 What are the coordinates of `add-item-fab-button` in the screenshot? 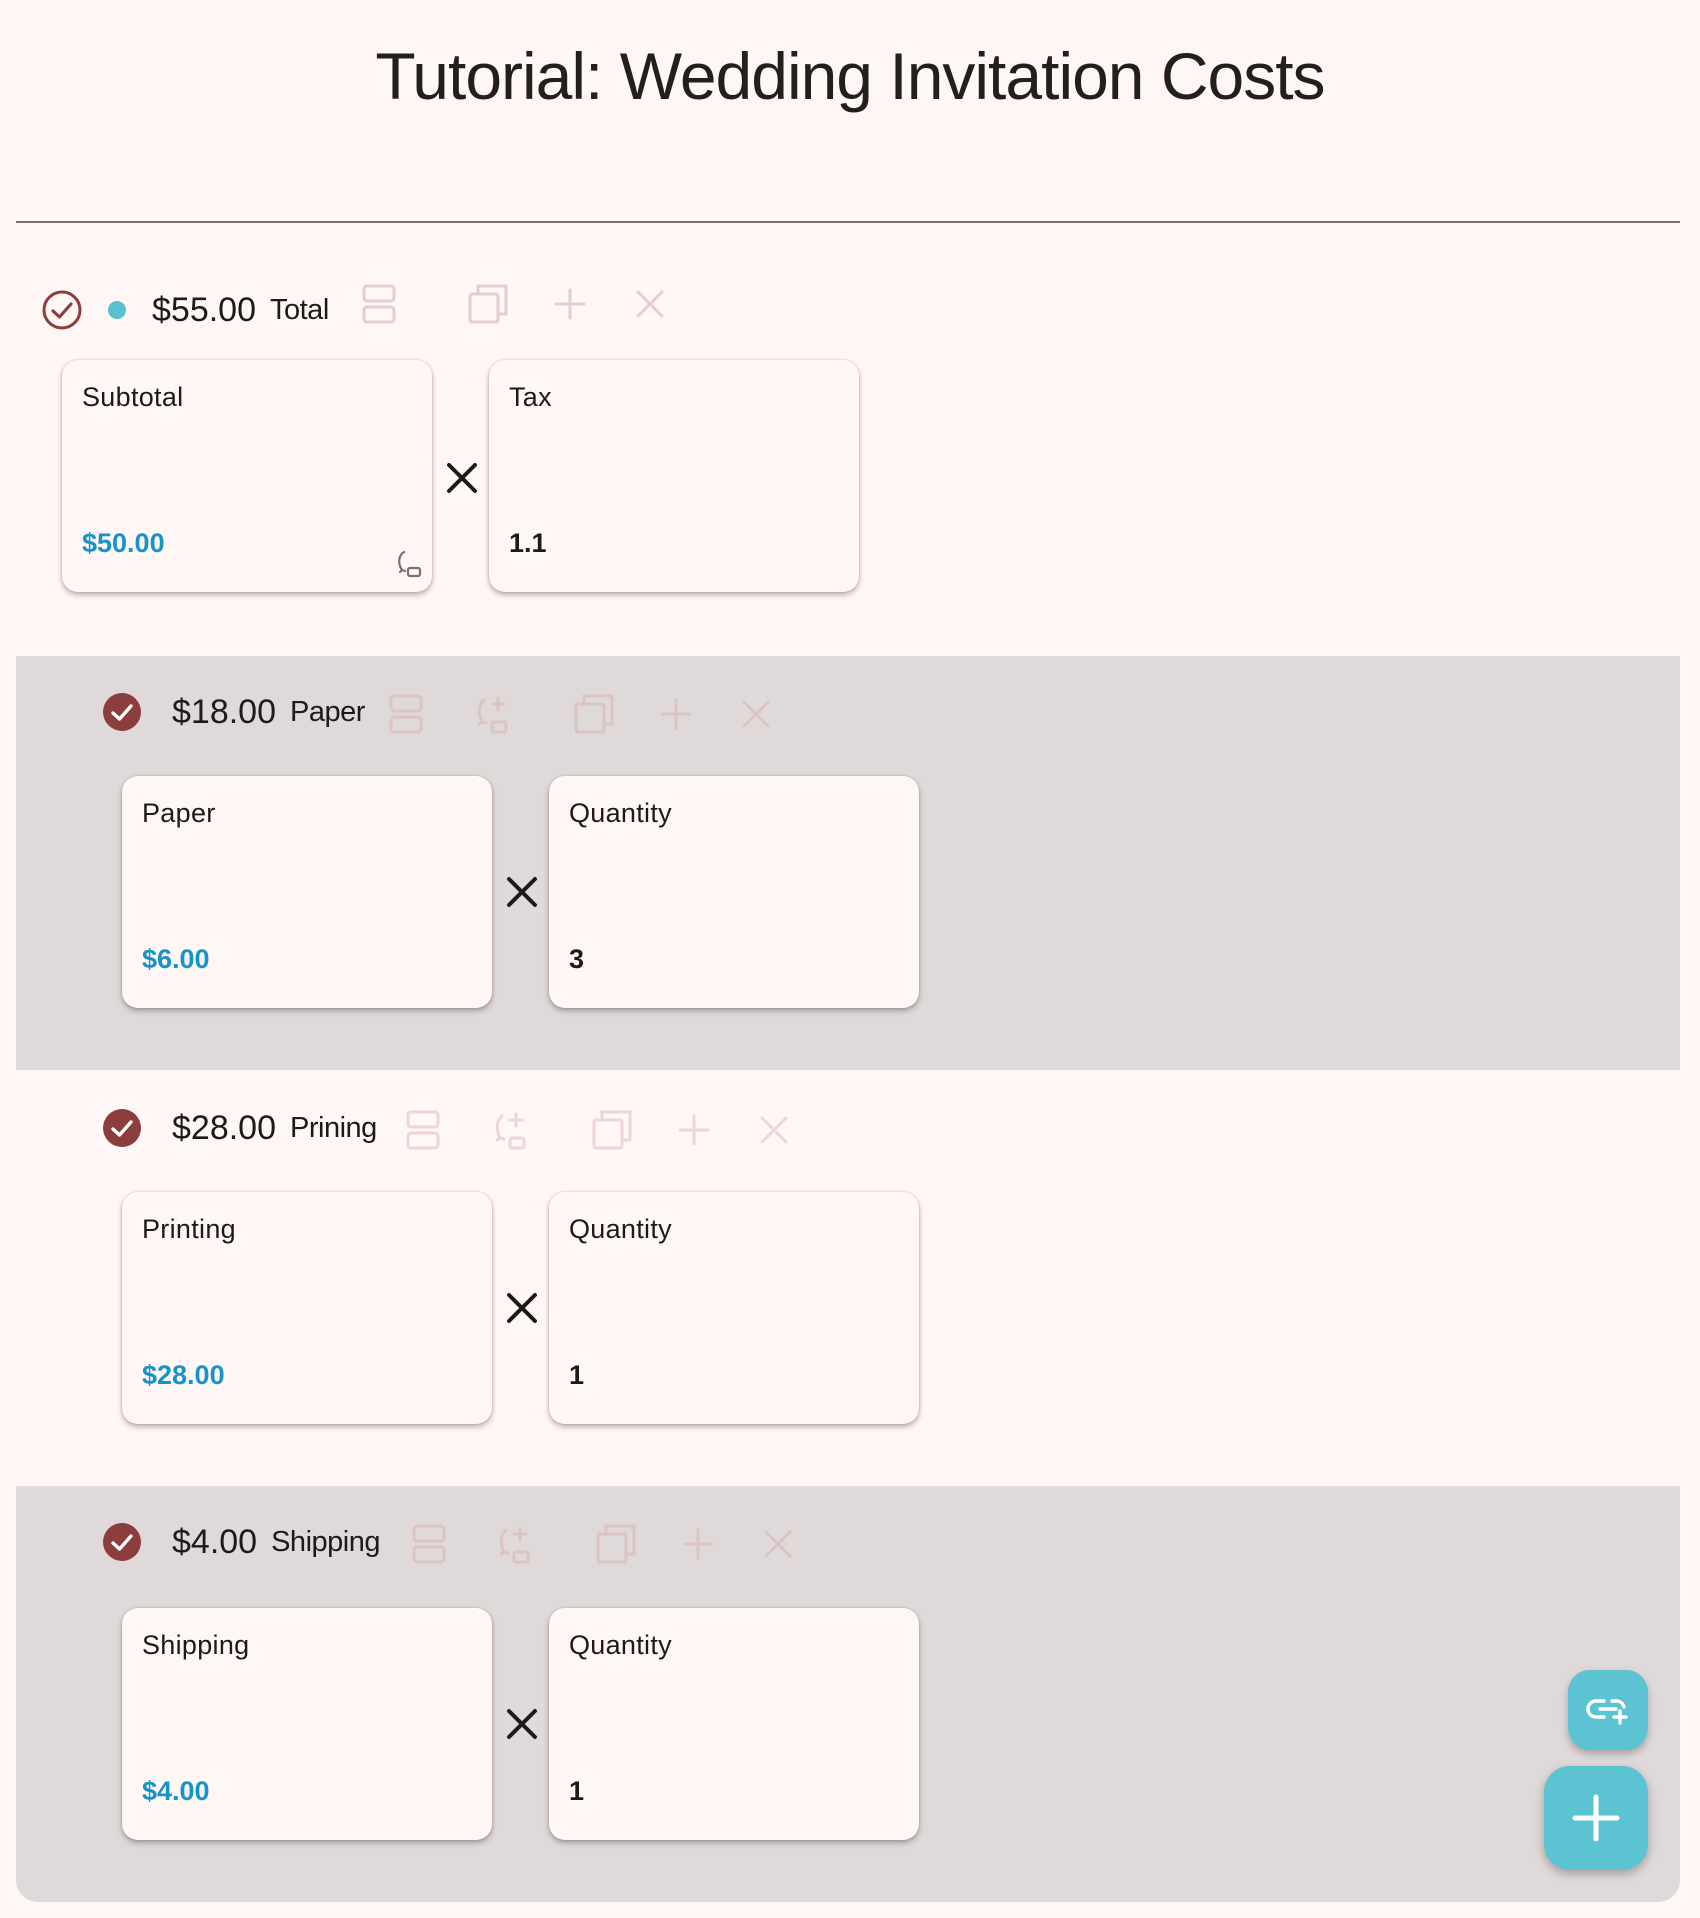 It's located at (1596, 1818).